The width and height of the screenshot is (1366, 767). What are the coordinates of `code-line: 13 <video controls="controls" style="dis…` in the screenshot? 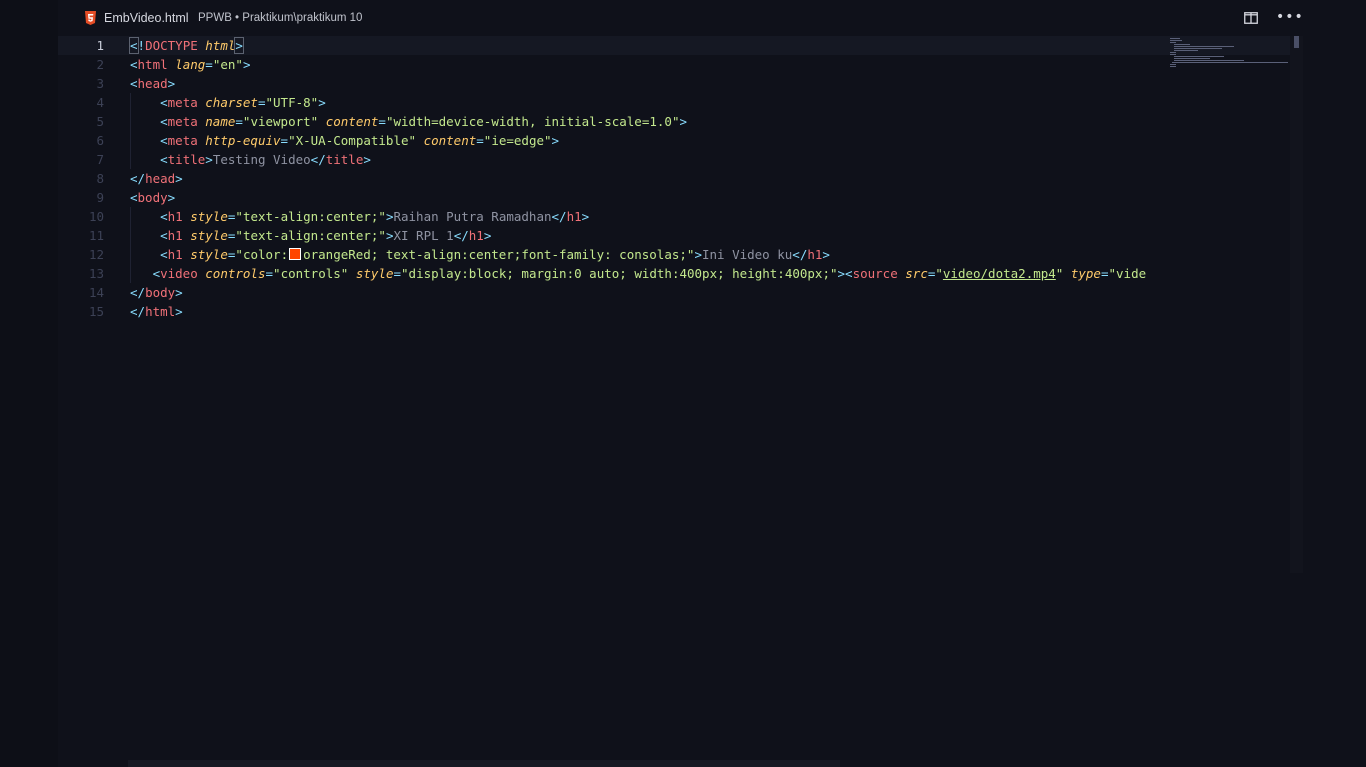 It's located at (674, 273).